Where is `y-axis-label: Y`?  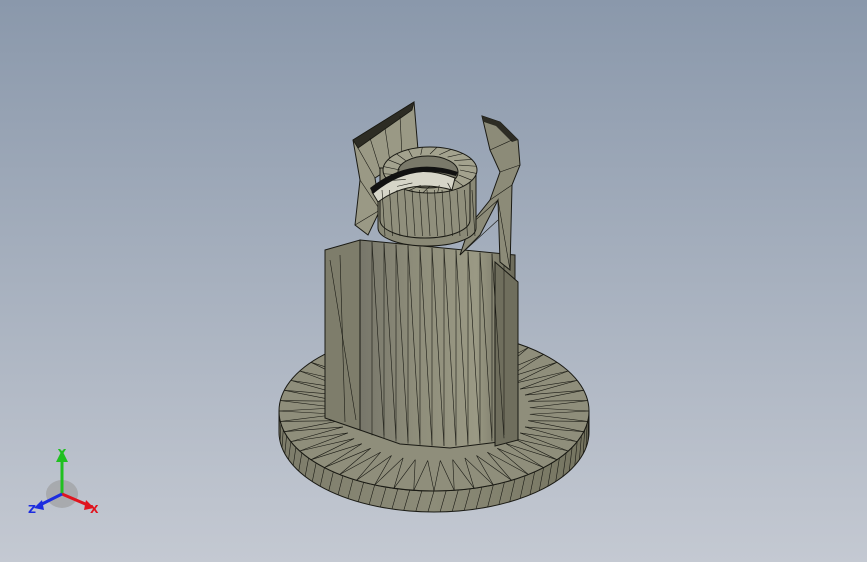 y-axis-label: Y is located at coordinates (62, 453).